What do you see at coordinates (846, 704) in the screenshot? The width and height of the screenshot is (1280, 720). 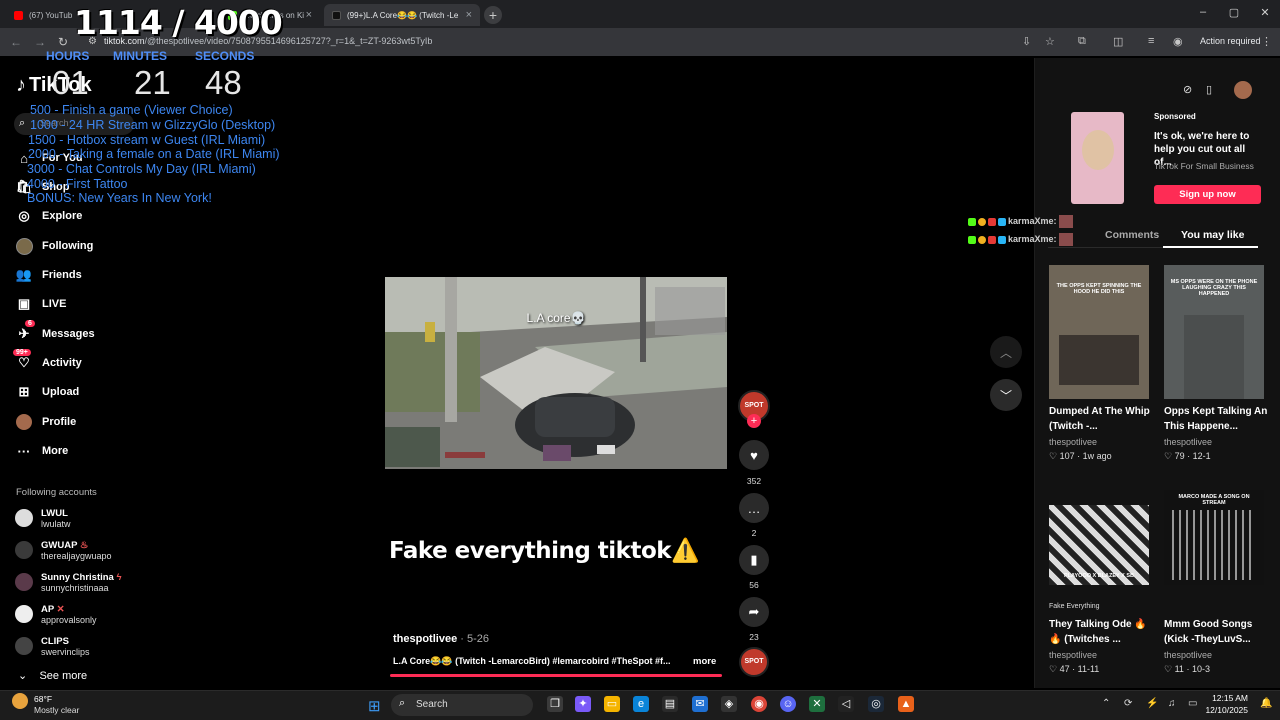 I see `capcut-icon: ◁` at bounding box center [846, 704].